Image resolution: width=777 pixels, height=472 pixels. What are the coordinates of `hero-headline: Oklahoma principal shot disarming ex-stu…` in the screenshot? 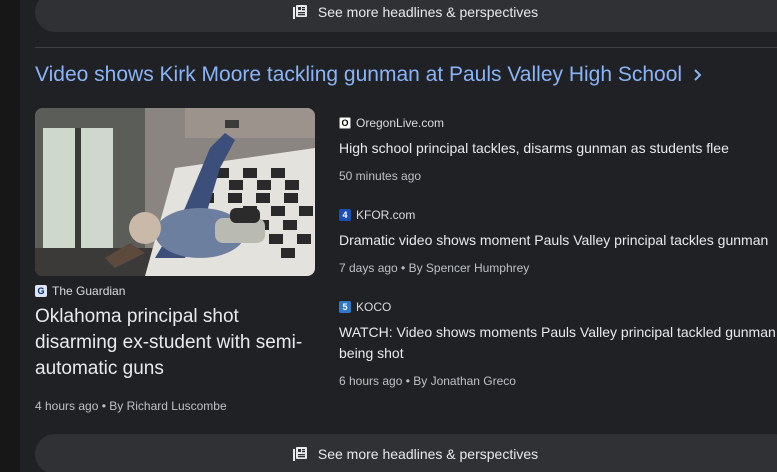 It's located at (170, 343).